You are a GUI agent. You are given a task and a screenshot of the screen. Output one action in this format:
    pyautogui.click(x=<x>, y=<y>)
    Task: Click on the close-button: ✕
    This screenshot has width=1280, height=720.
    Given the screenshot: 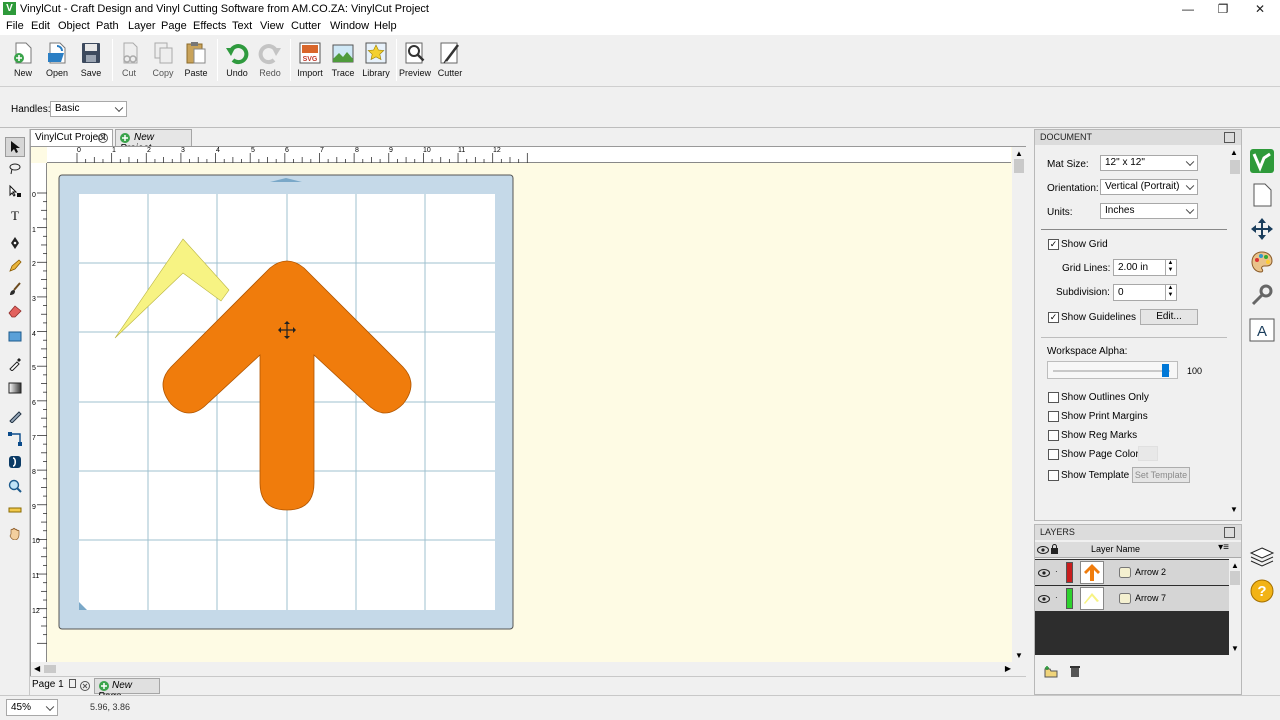 What is the action you would take?
    pyautogui.click(x=1260, y=9)
    